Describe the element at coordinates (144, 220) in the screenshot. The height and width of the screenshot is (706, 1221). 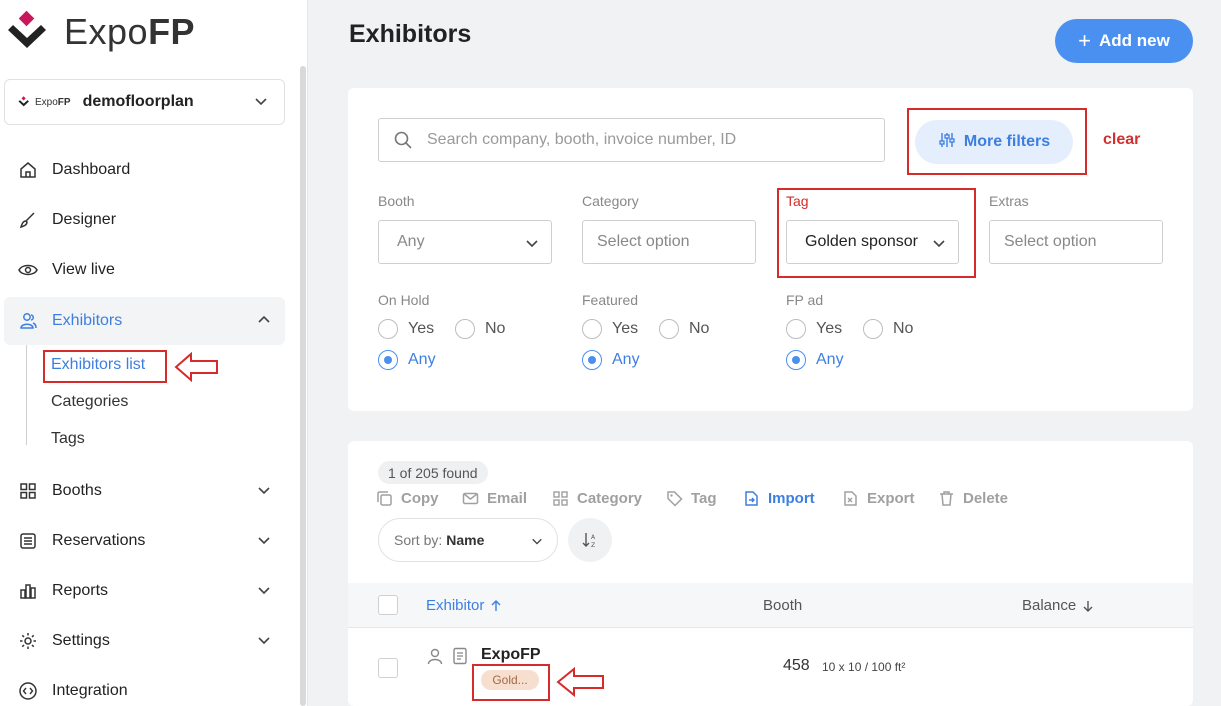
I see `nav-designer: Designer` at that location.